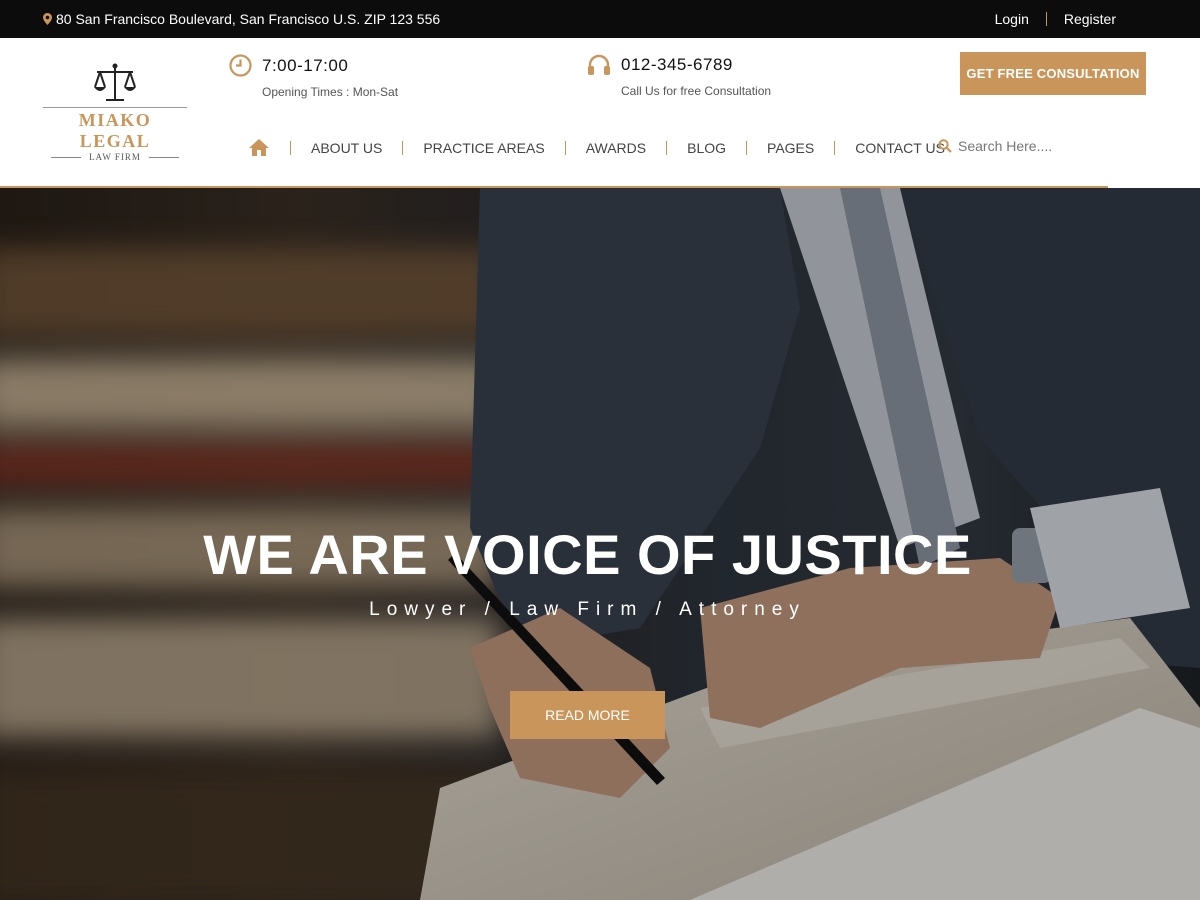 The width and height of the screenshot is (1200, 900). I want to click on nav-item-awards: AWARDS, so click(616, 148).